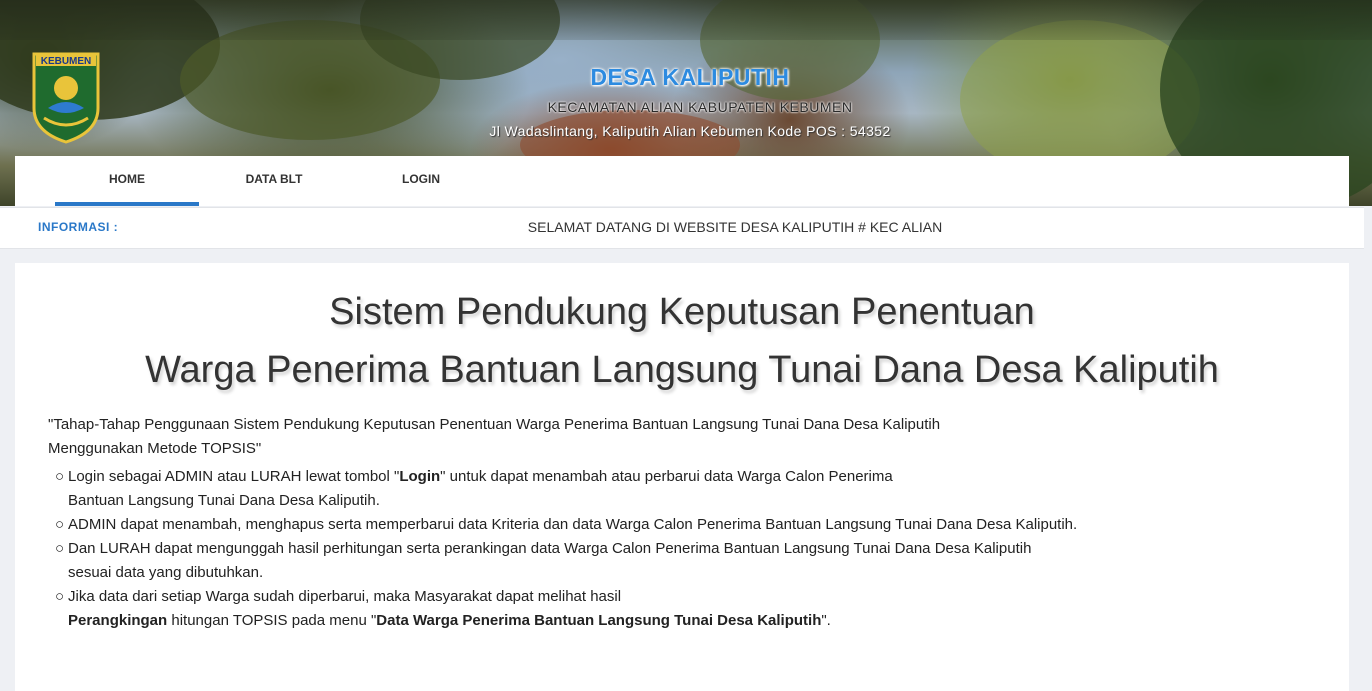  I want to click on info-label: INFORMASI :, so click(78, 227).